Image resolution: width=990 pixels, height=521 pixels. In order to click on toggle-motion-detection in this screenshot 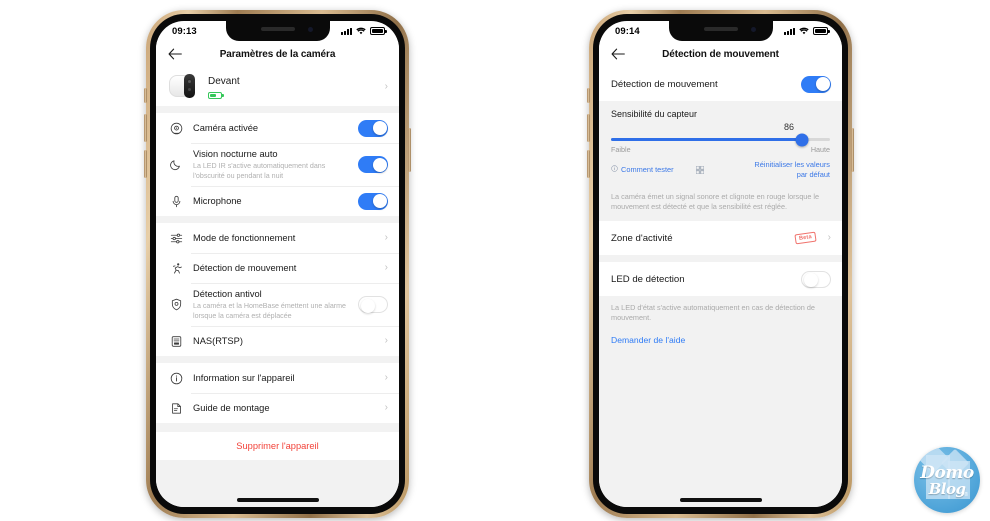, I will do `click(816, 84)`.